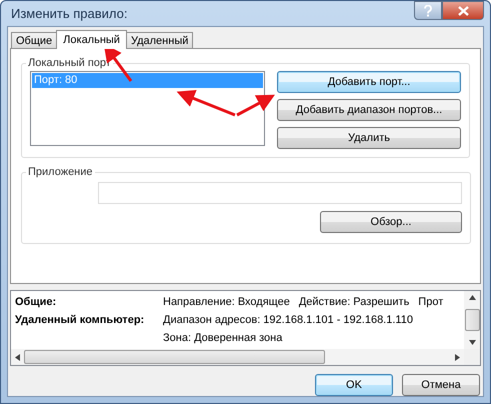 The height and width of the screenshot is (404, 491). I want to click on port-button: Удалить, so click(369, 138).